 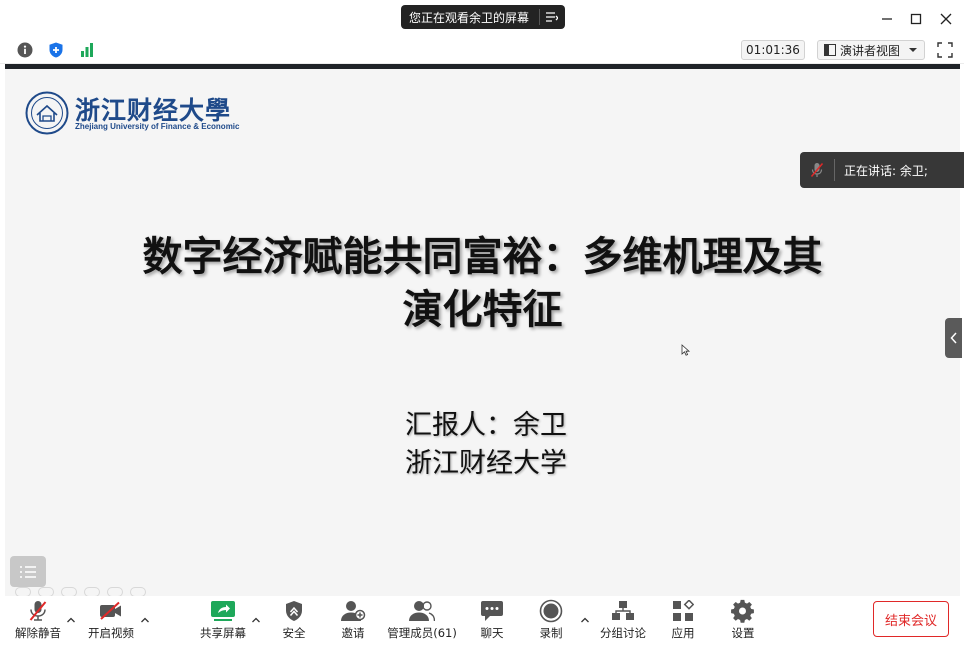 I want to click on end-meeting-button: 结束会议, so click(x=911, y=619).